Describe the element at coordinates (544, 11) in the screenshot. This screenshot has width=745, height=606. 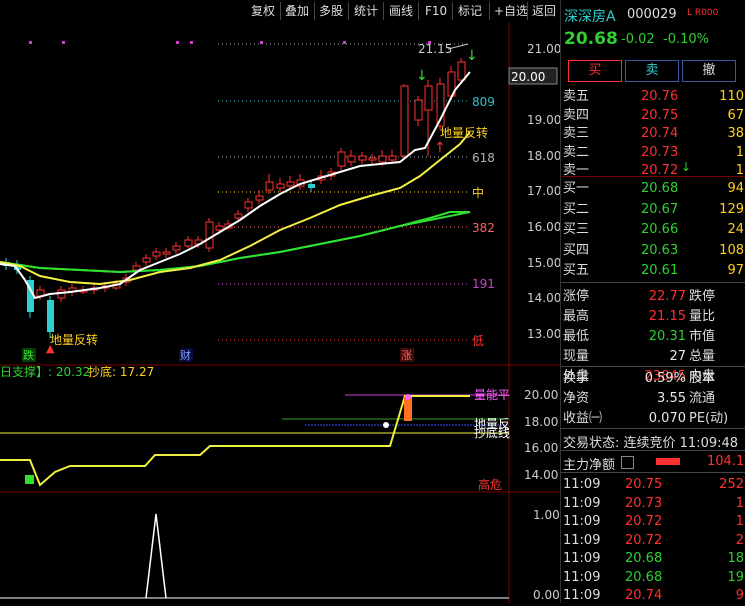
I see `back-button: 返回` at that location.